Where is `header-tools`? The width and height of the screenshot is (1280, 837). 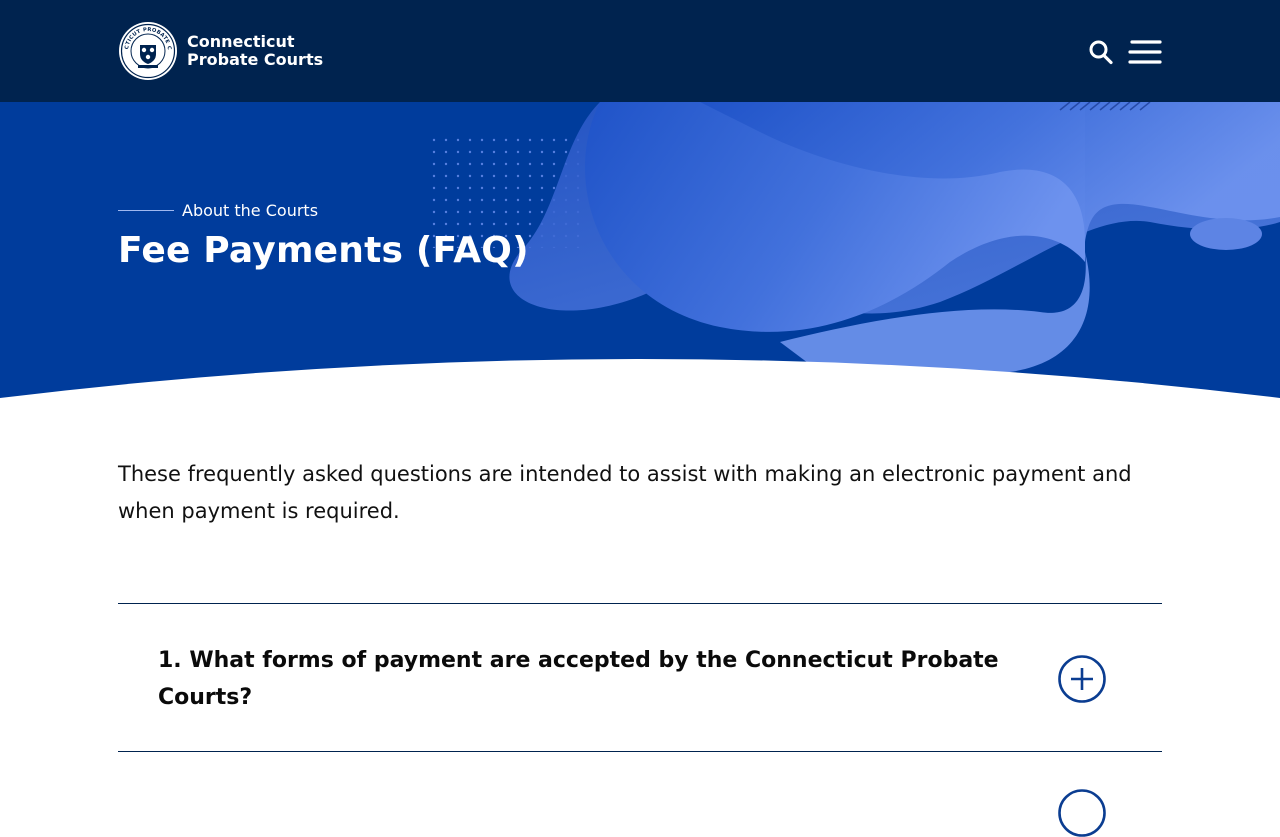 header-tools is located at coordinates (1125, 52).